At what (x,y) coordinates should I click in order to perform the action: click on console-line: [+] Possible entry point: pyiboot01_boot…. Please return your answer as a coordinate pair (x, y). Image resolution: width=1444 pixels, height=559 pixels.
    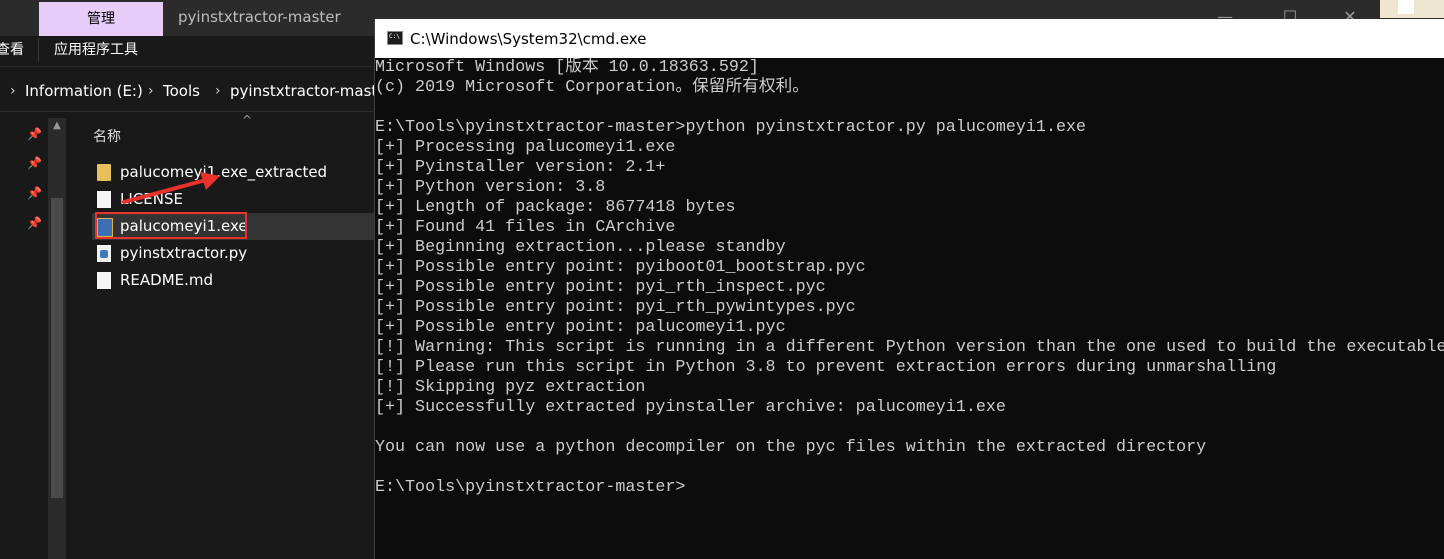
    Looking at the image, I should click on (620, 267).